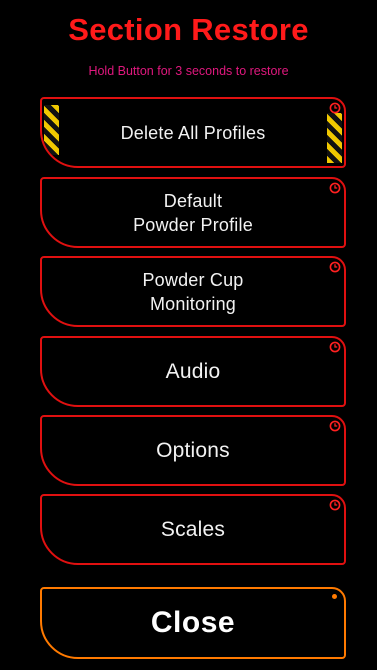 Image resolution: width=377 pixels, height=670 pixels. What do you see at coordinates (334, 138) in the screenshot?
I see `hazard-stripes-right` at bounding box center [334, 138].